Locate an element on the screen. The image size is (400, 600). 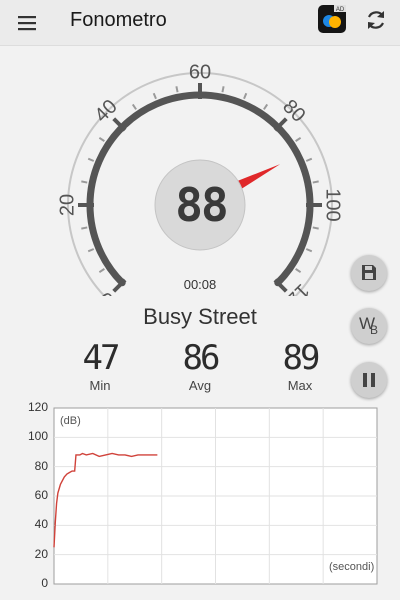
hamburger-menu-icon is located at coordinates (27, 23).